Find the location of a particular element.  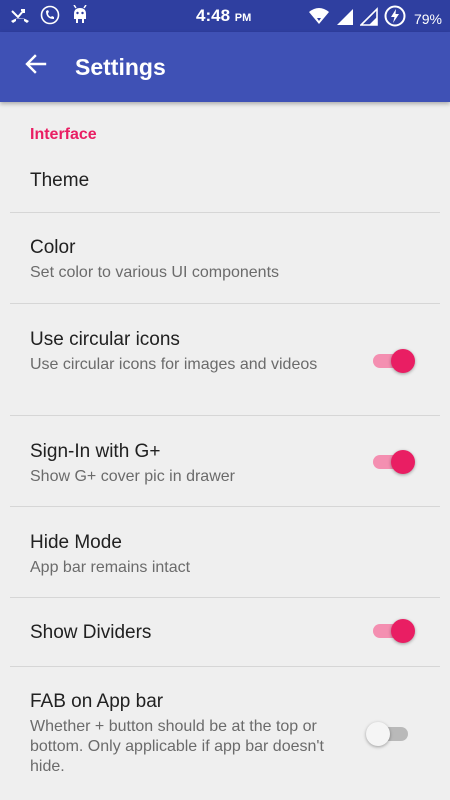

battery-percent: 79% is located at coordinates (427, 18).